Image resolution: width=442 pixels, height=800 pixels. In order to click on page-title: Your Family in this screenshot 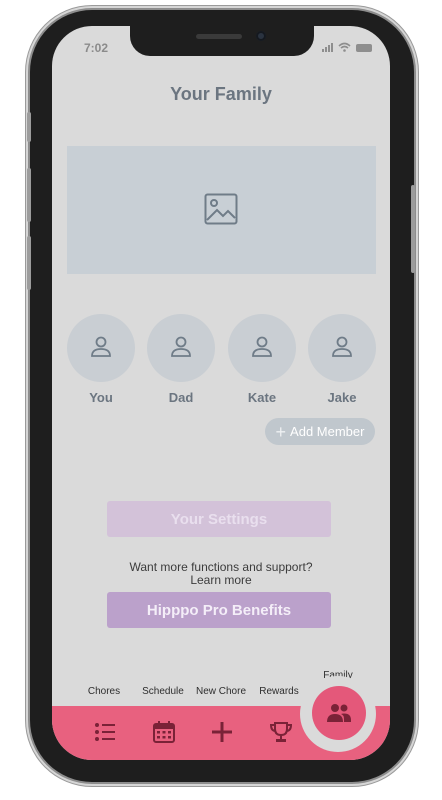, I will do `click(221, 94)`.